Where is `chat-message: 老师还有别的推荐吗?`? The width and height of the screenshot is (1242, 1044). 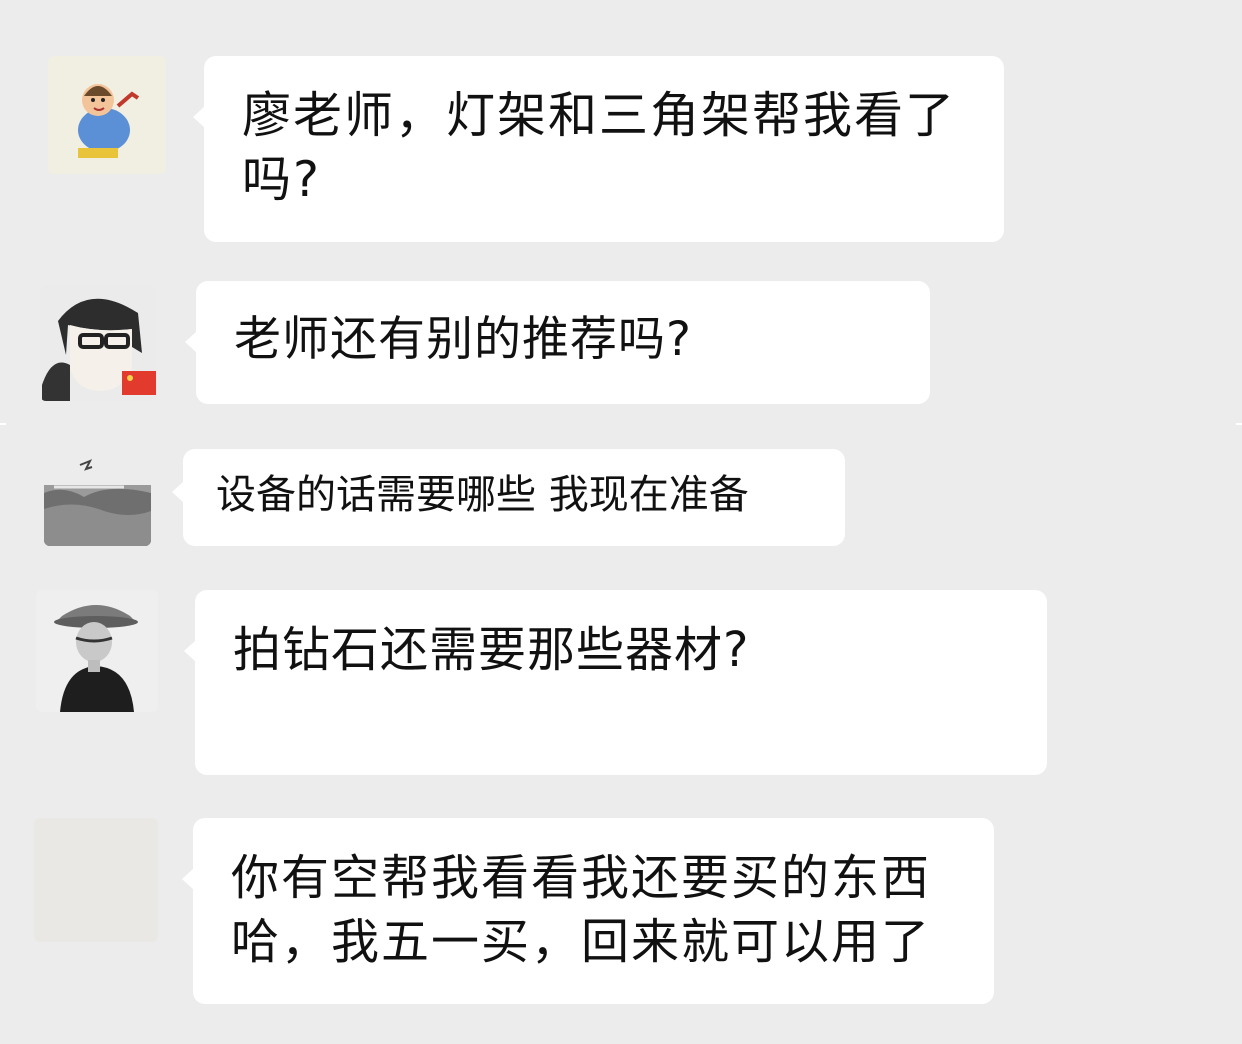
chat-message: 老师还有别的推荐吗? is located at coordinates (621, 342).